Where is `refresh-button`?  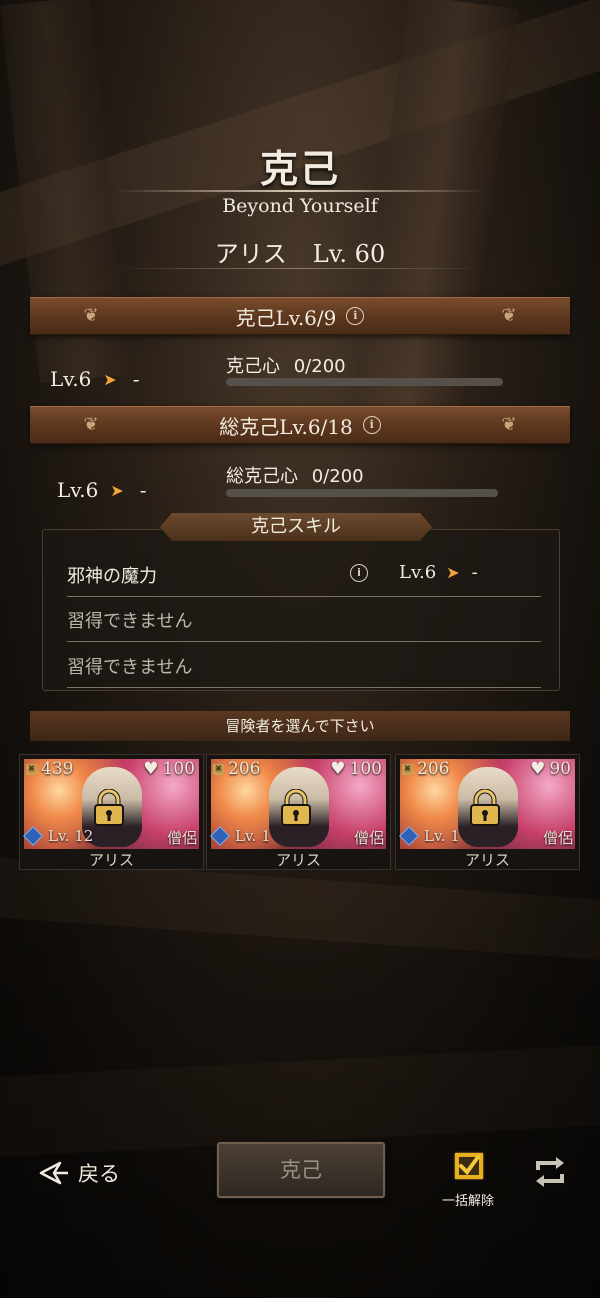 refresh-button is located at coordinates (550, 1174).